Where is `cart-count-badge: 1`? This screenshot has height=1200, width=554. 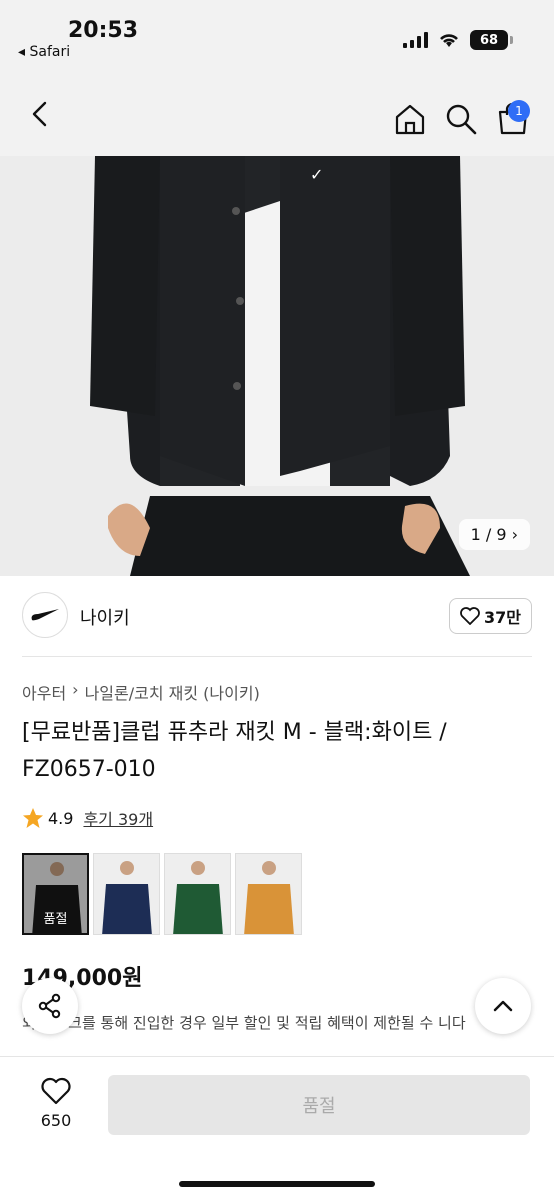 cart-count-badge: 1 is located at coordinates (519, 111).